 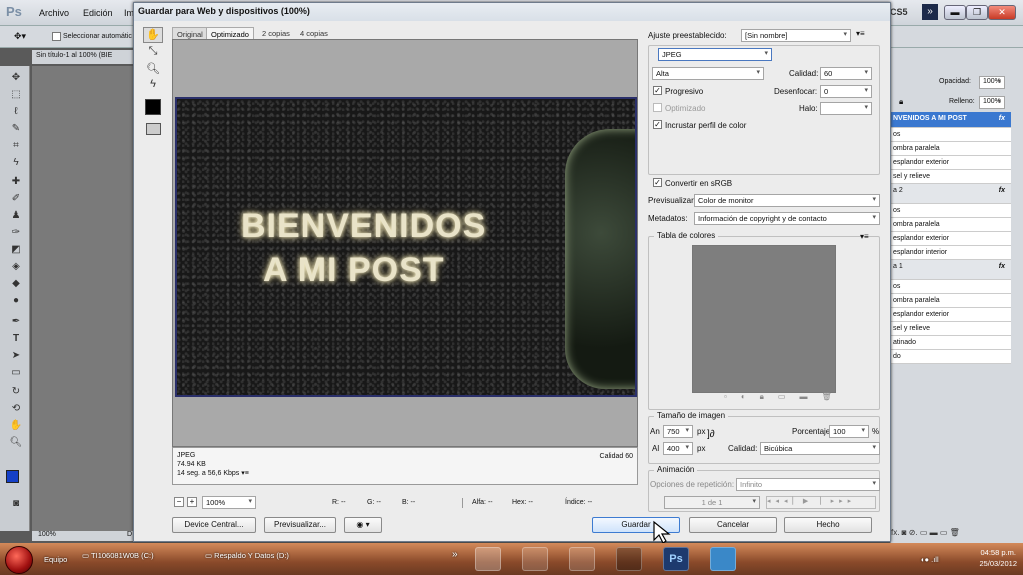 What do you see at coordinates (16, 250) in the screenshot?
I see `eraser-tool-icon: ◩` at bounding box center [16, 250].